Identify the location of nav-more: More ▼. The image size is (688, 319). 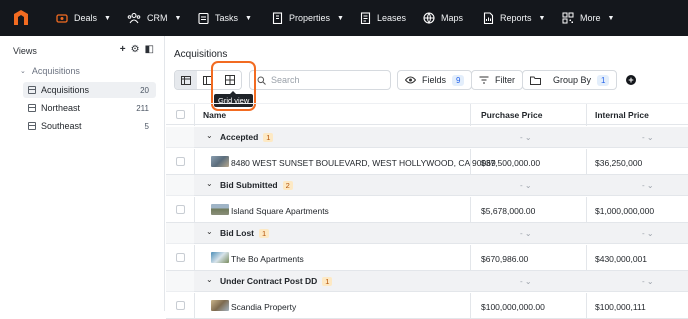
(588, 18).